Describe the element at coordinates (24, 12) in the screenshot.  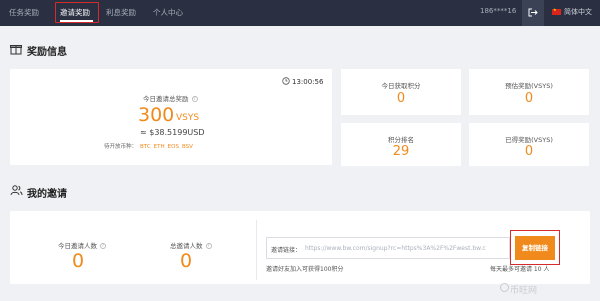
I see `tab-task-rewards: 任务奖励` at that location.